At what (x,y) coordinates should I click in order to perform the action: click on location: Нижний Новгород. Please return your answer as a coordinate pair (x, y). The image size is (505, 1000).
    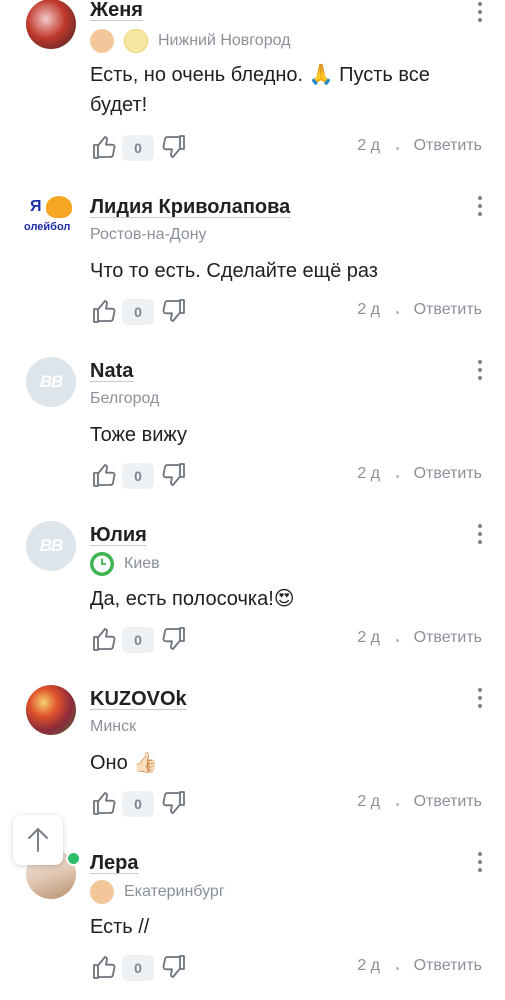
    Looking at the image, I should click on (224, 40).